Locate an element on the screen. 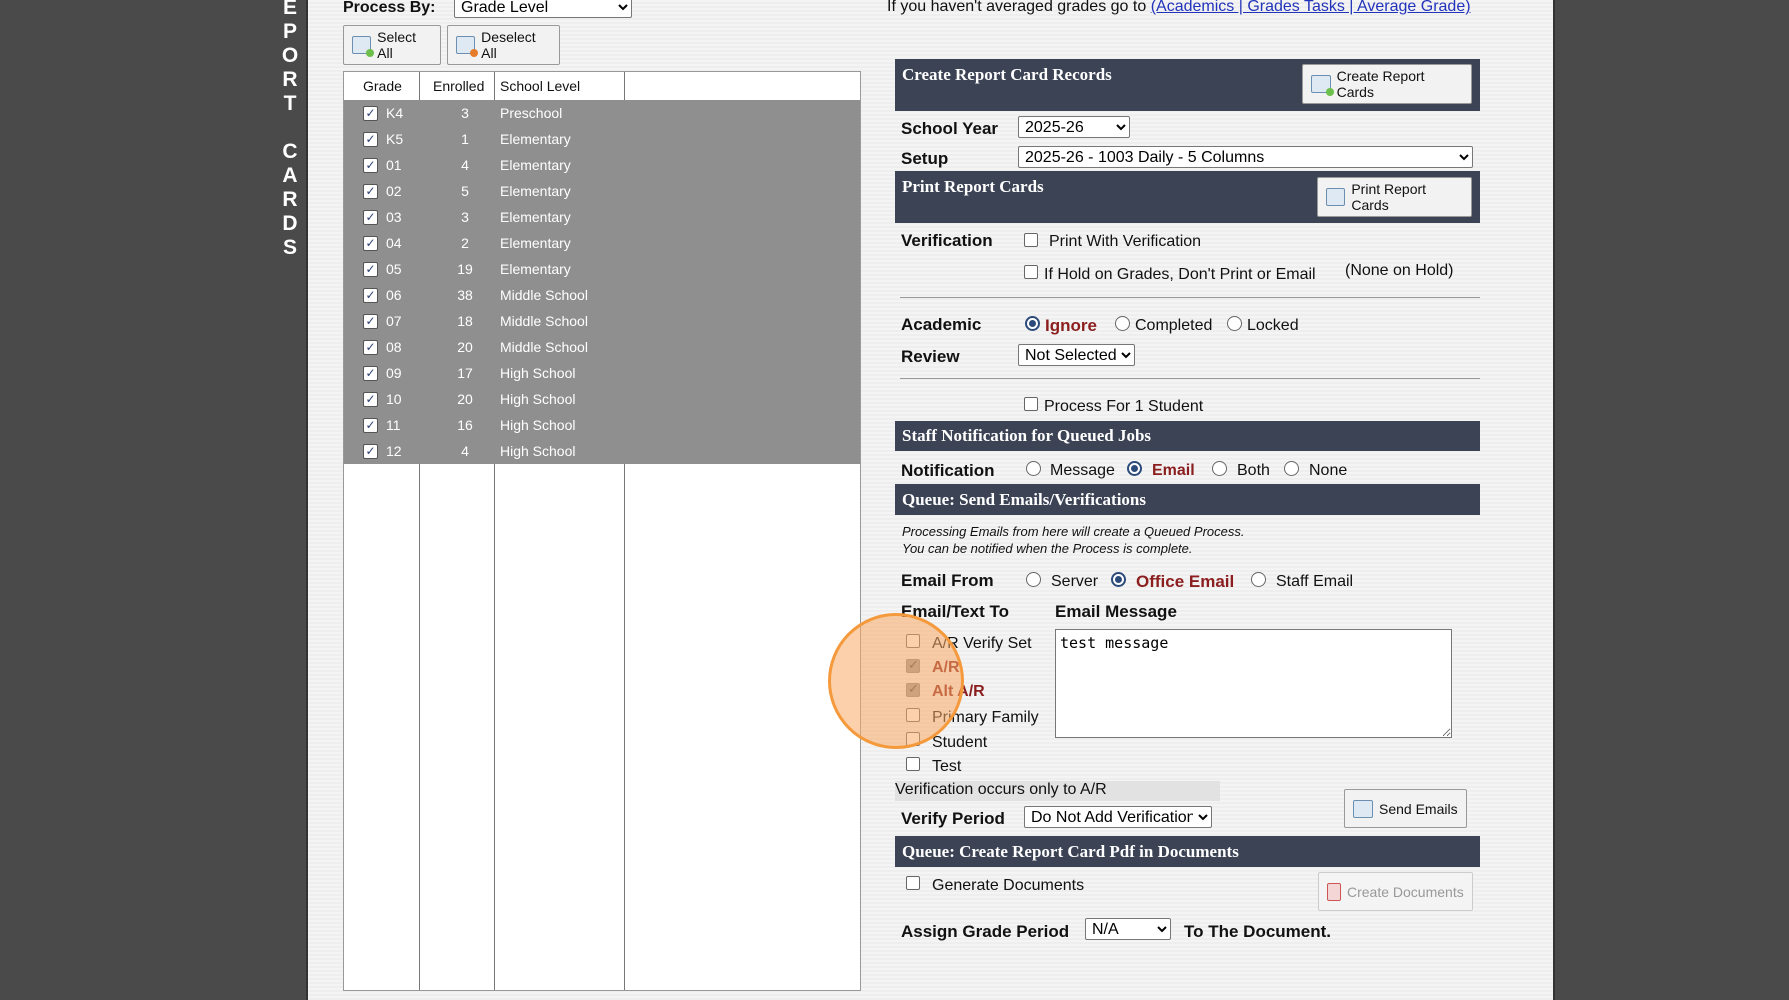 This screenshot has width=1789, height=1000. from-server-radio is located at coordinates (1033, 579).